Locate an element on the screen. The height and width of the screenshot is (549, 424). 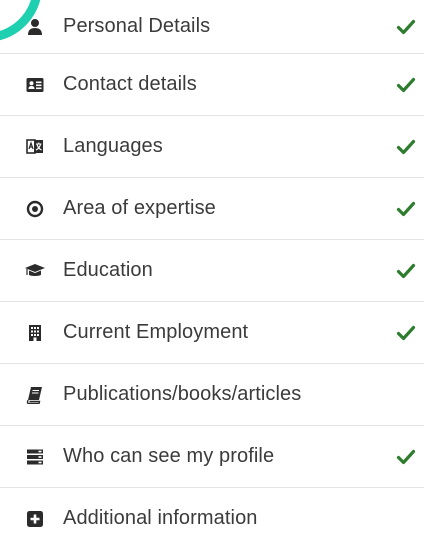
server-list-icon is located at coordinates (35, 457).